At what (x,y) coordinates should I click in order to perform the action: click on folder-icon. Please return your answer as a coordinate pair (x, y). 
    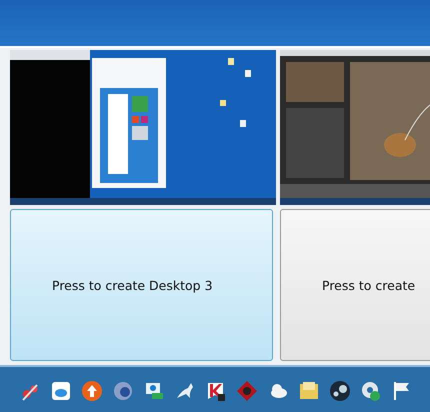
    Looking at the image, I should click on (309, 391).